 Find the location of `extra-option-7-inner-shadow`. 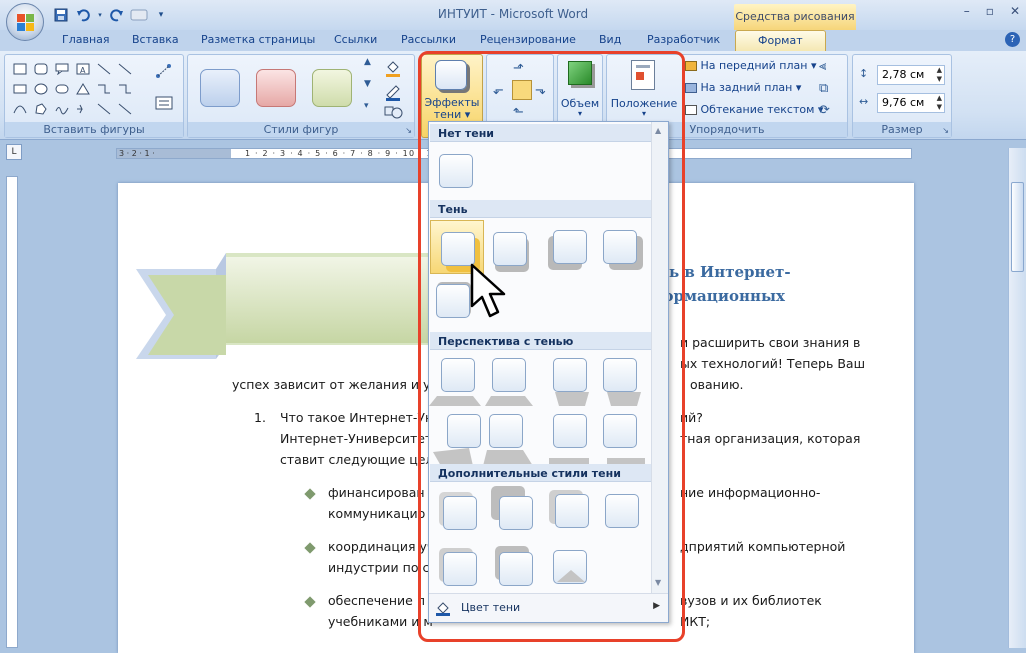

extra-option-7-inner-shadow is located at coordinates (571, 576).